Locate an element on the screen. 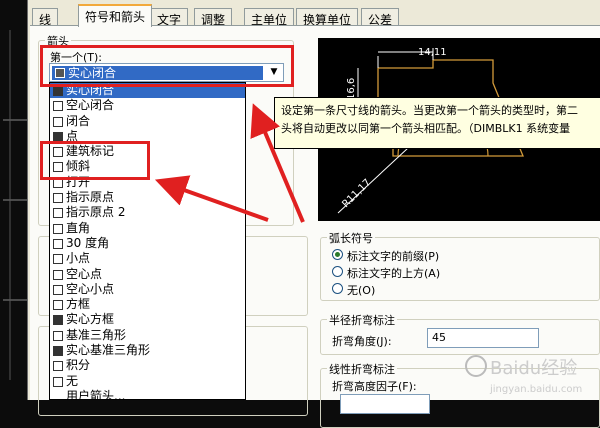 The height and width of the screenshot is (428, 600). first-arrow-combo: 实心闭合 ▼ is located at coordinates (166, 72).